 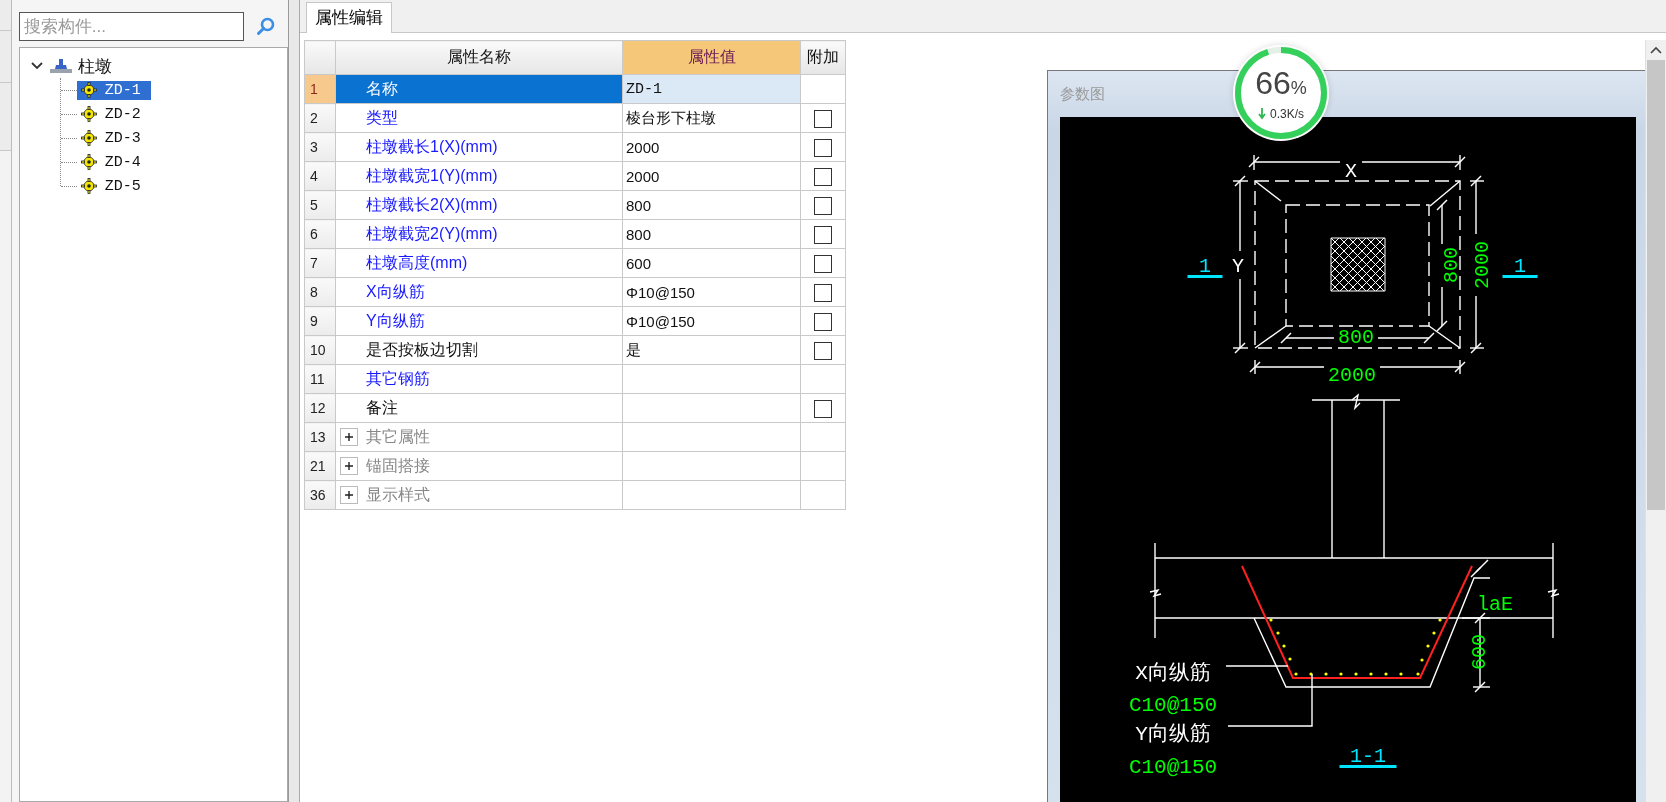 What do you see at coordinates (823, 57) in the screenshot?
I see `column-header: 附加` at bounding box center [823, 57].